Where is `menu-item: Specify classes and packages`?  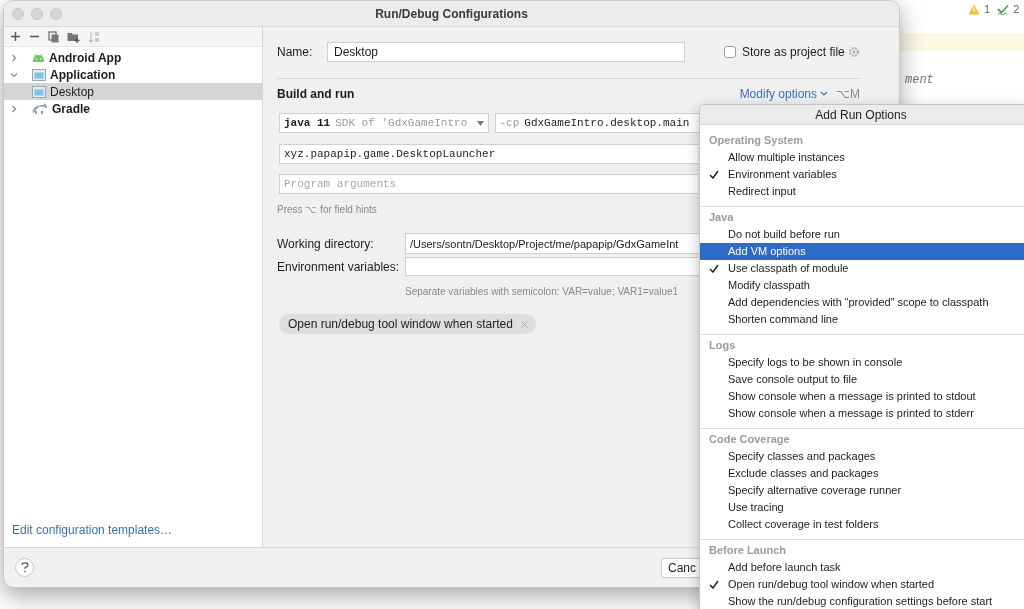
menu-item: Specify classes and packages is located at coordinates (862, 456).